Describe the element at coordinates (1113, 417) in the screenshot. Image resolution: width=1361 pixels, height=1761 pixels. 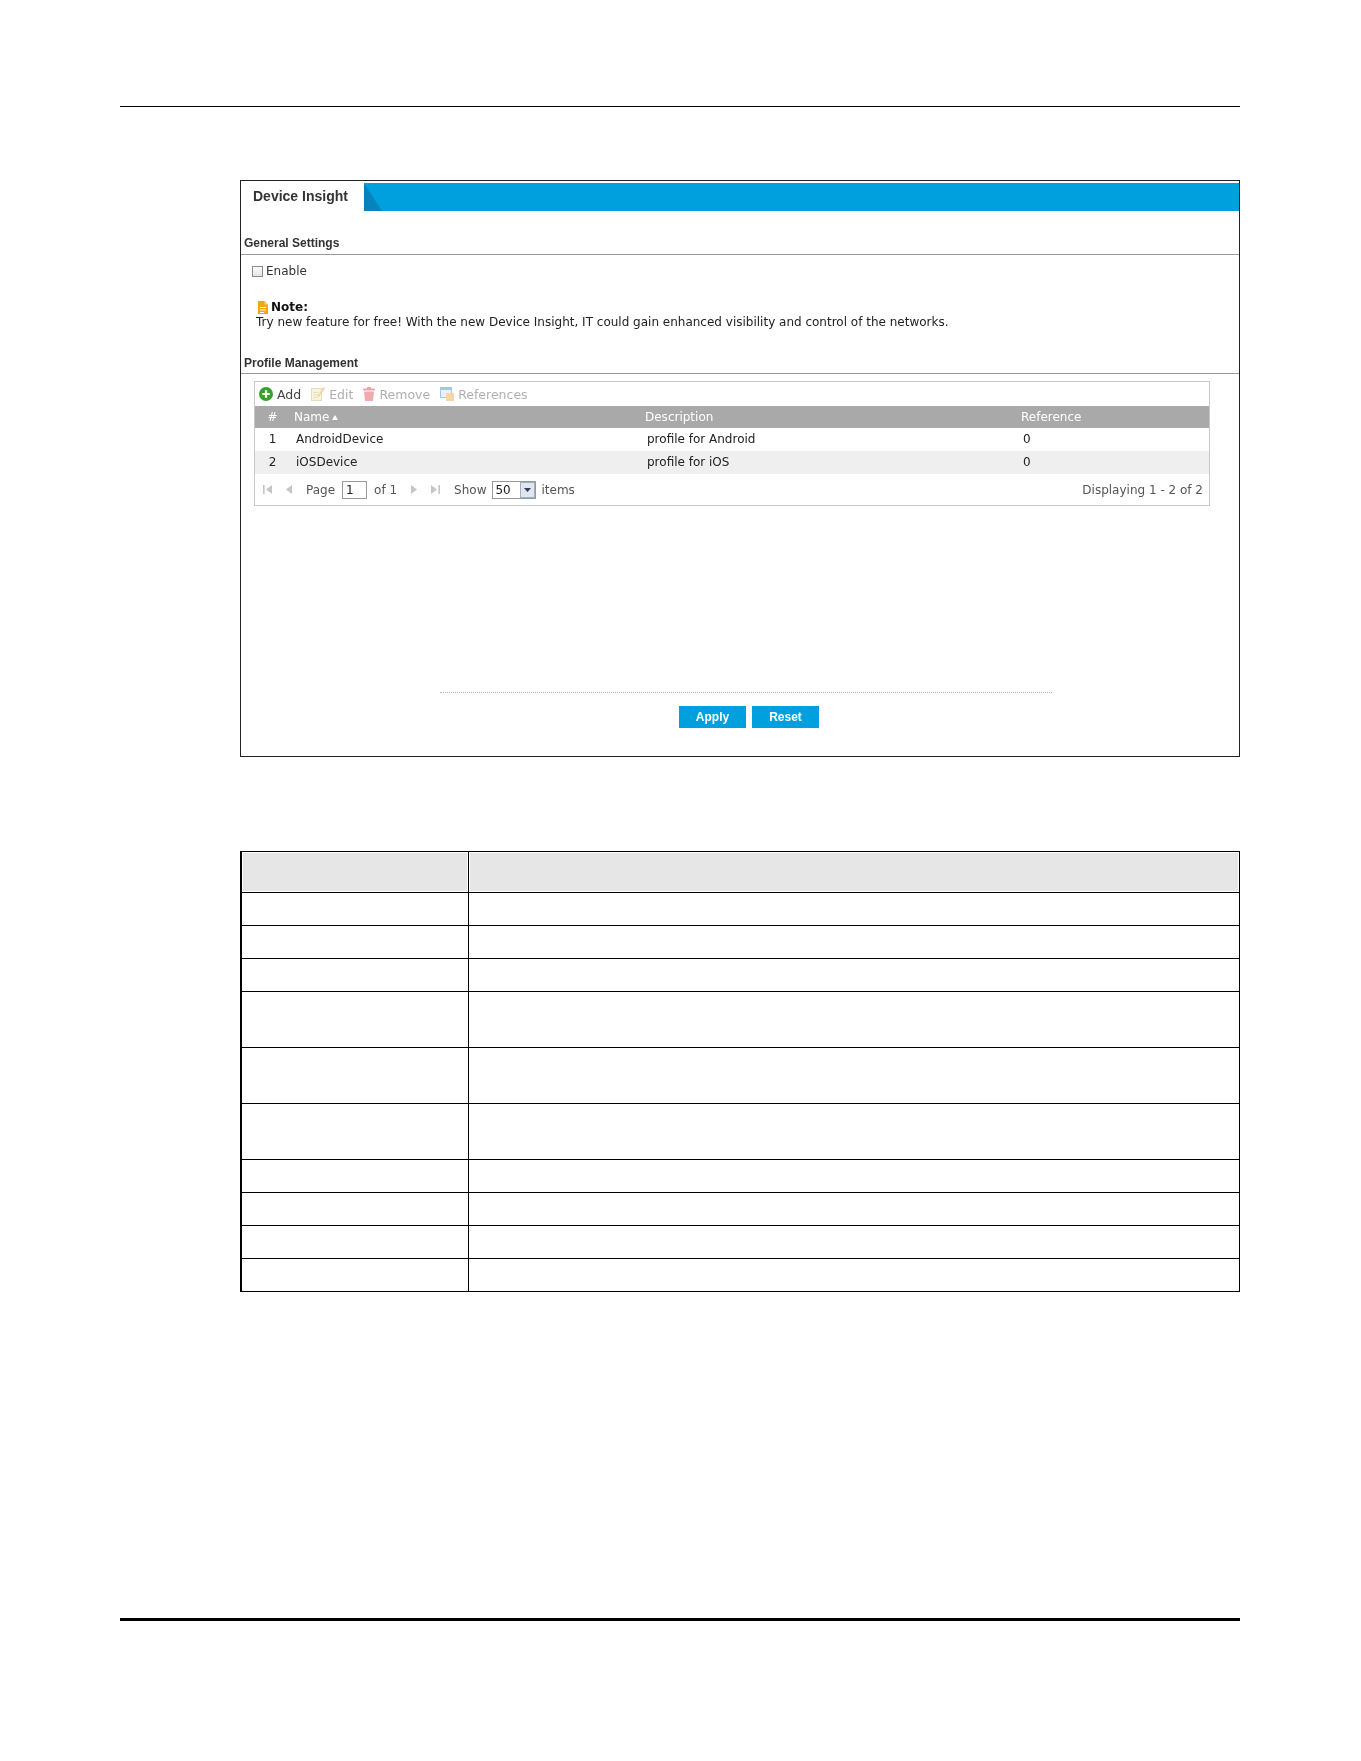
I see `column-header: Reference` at that location.